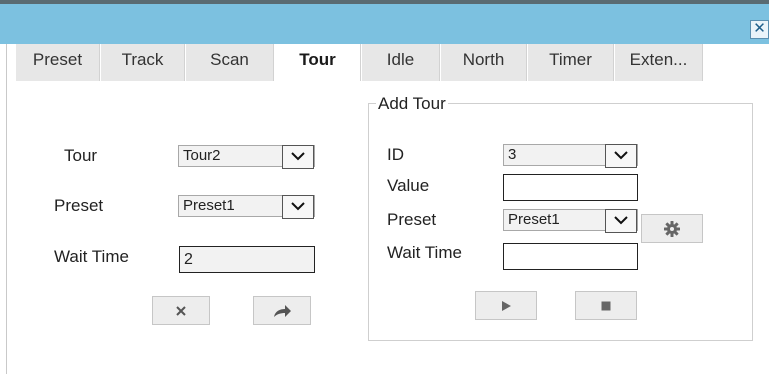  I want to click on id-label: ID, so click(395, 154).